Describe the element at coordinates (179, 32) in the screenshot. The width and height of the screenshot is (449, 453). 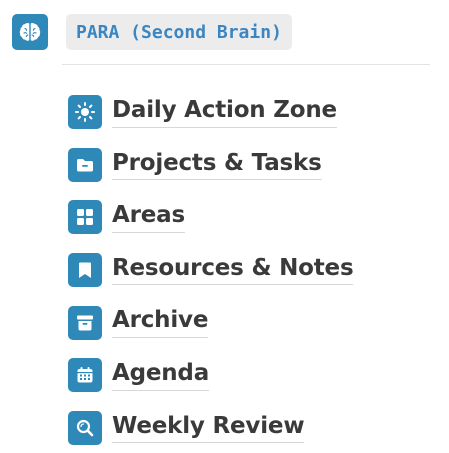
I see `page-title: PARA (Second Brain)` at that location.